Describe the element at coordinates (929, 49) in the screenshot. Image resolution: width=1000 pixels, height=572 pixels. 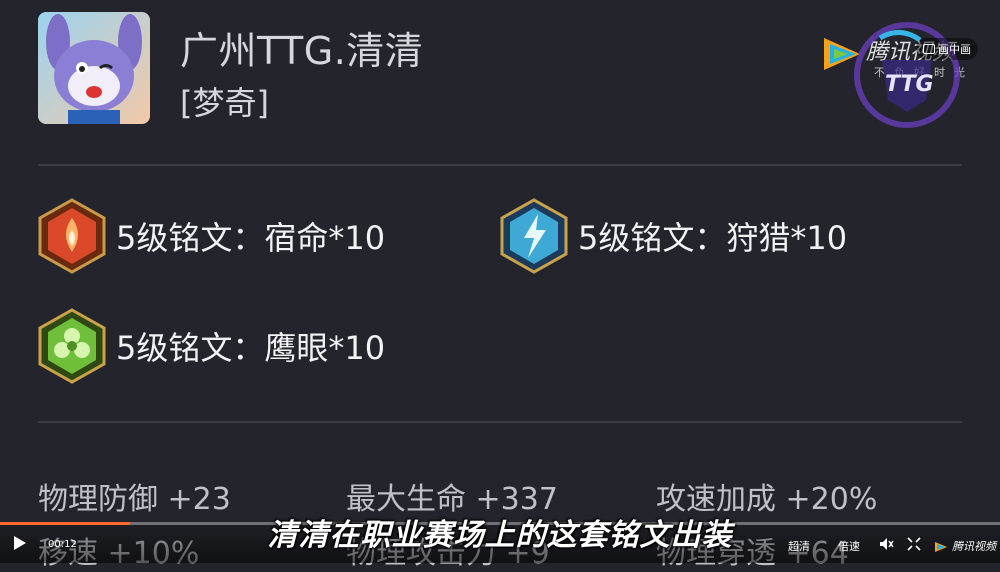
I see `pip-icon` at that location.